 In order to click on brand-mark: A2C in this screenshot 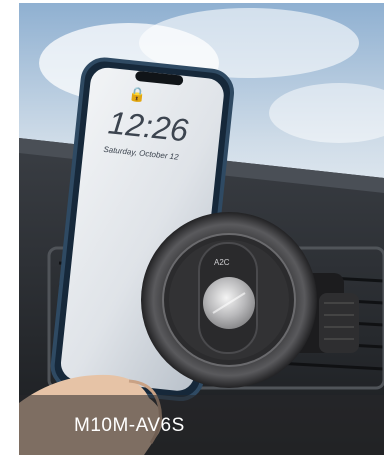, I will do `click(222, 262)`.